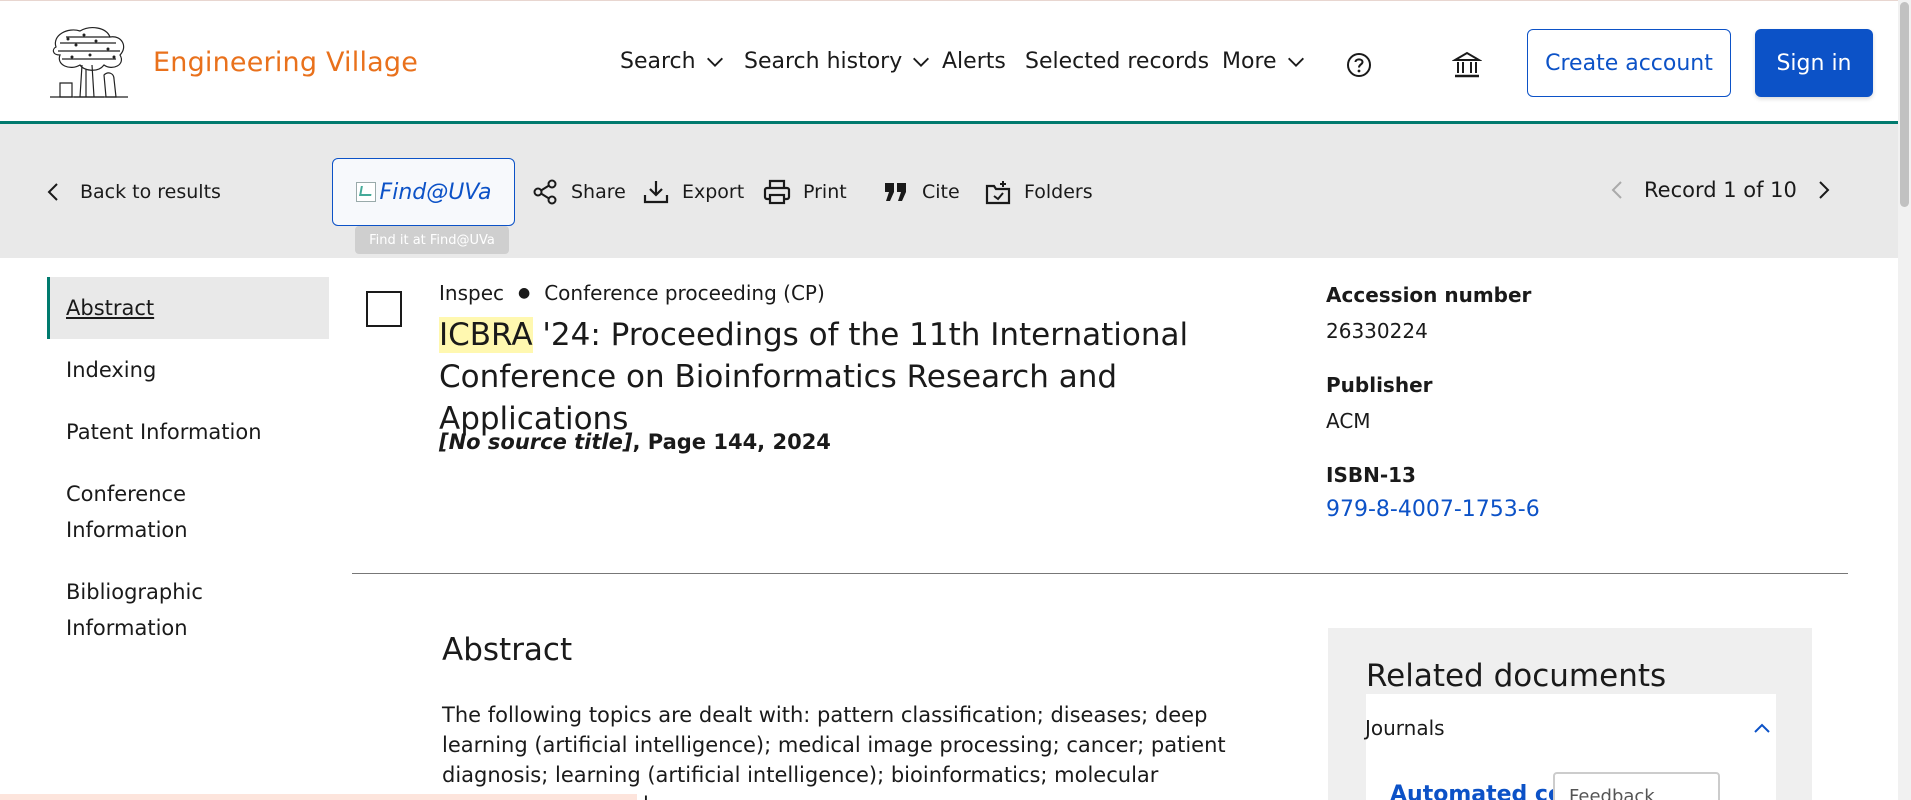 The image size is (1911, 800). I want to click on elsevier-tree-logo, so click(89, 63).